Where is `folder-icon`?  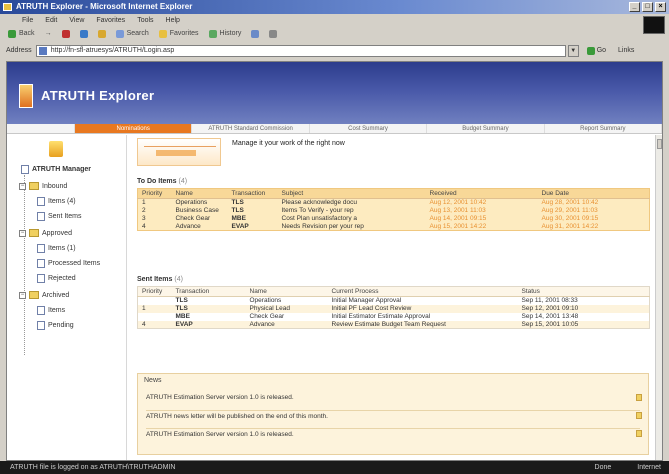 folder-icon is located at coordinates (34, 186).